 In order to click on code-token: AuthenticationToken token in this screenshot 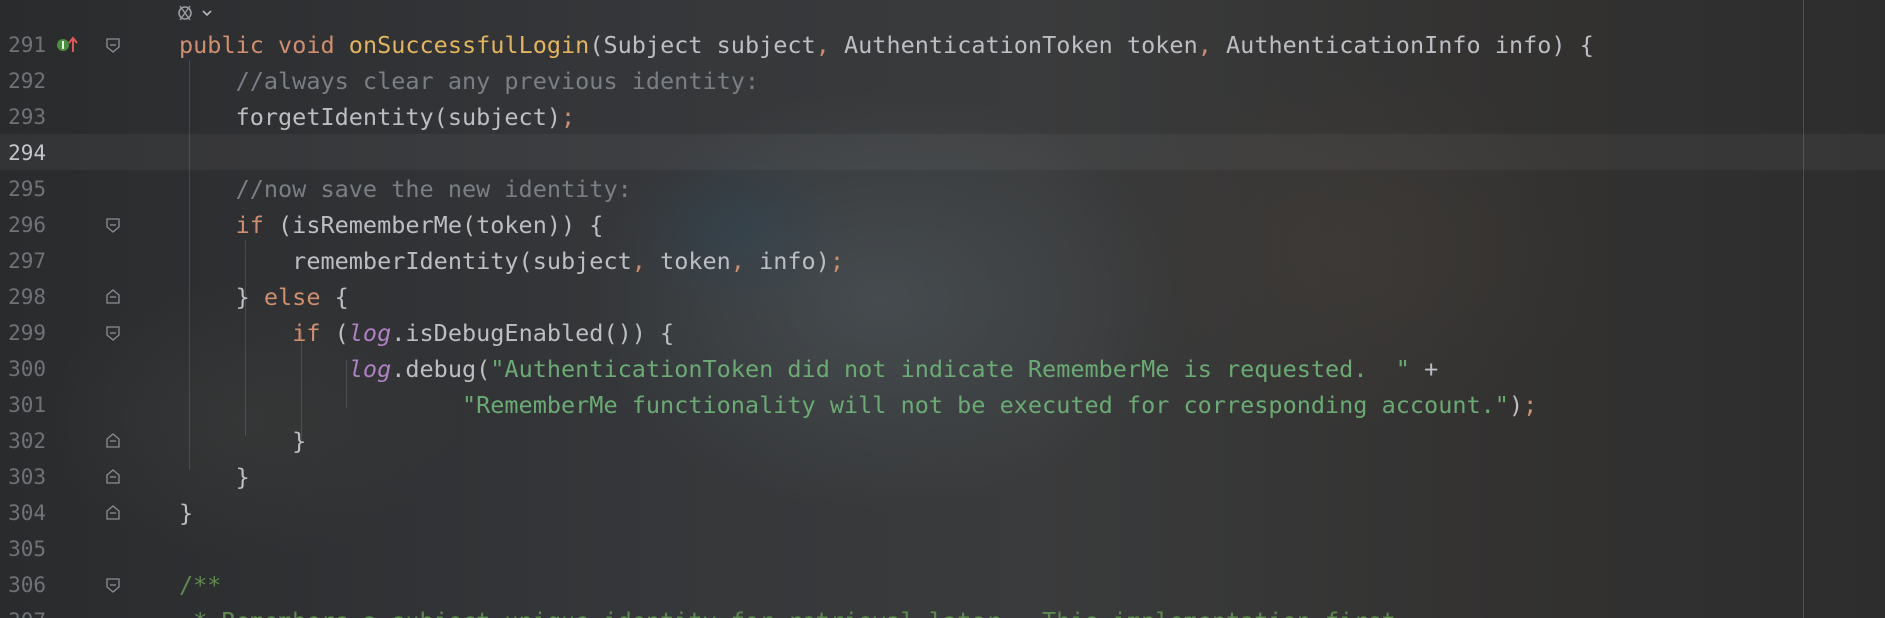, I will do `click(1013, 45)`.